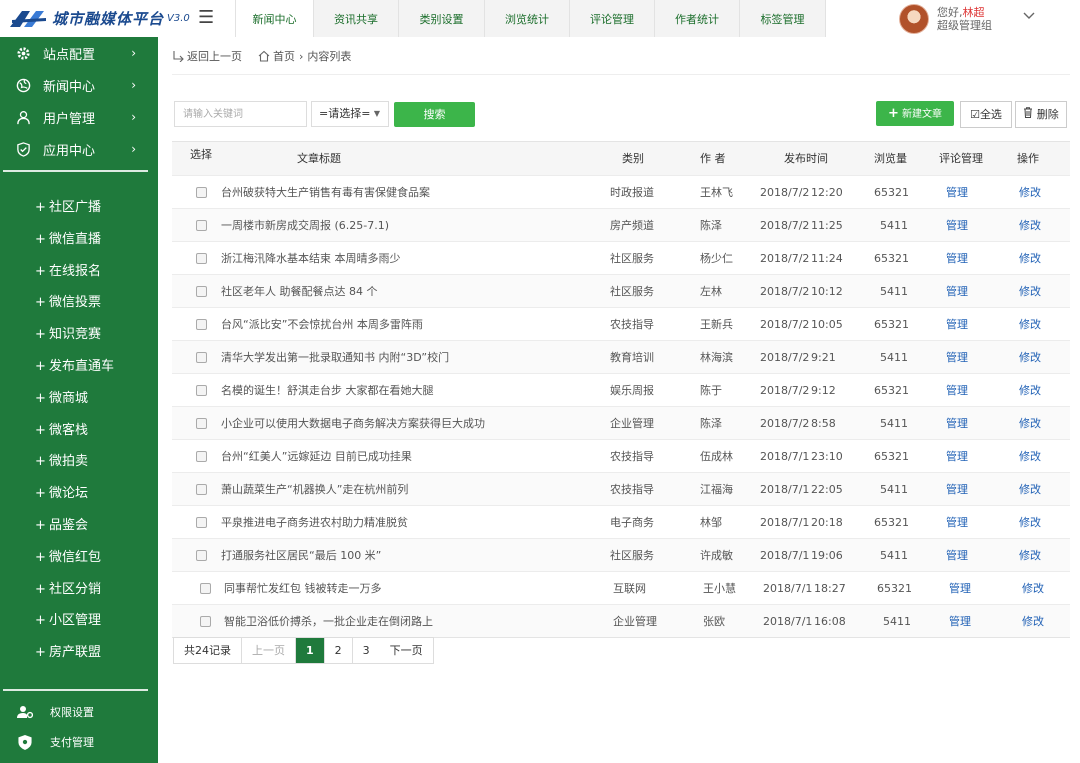 This screenshot has width=1080, height=763. Describe the element at coordinates (275, 18) in the screenshot. I see `tab-0: 新闻中心` at that location.